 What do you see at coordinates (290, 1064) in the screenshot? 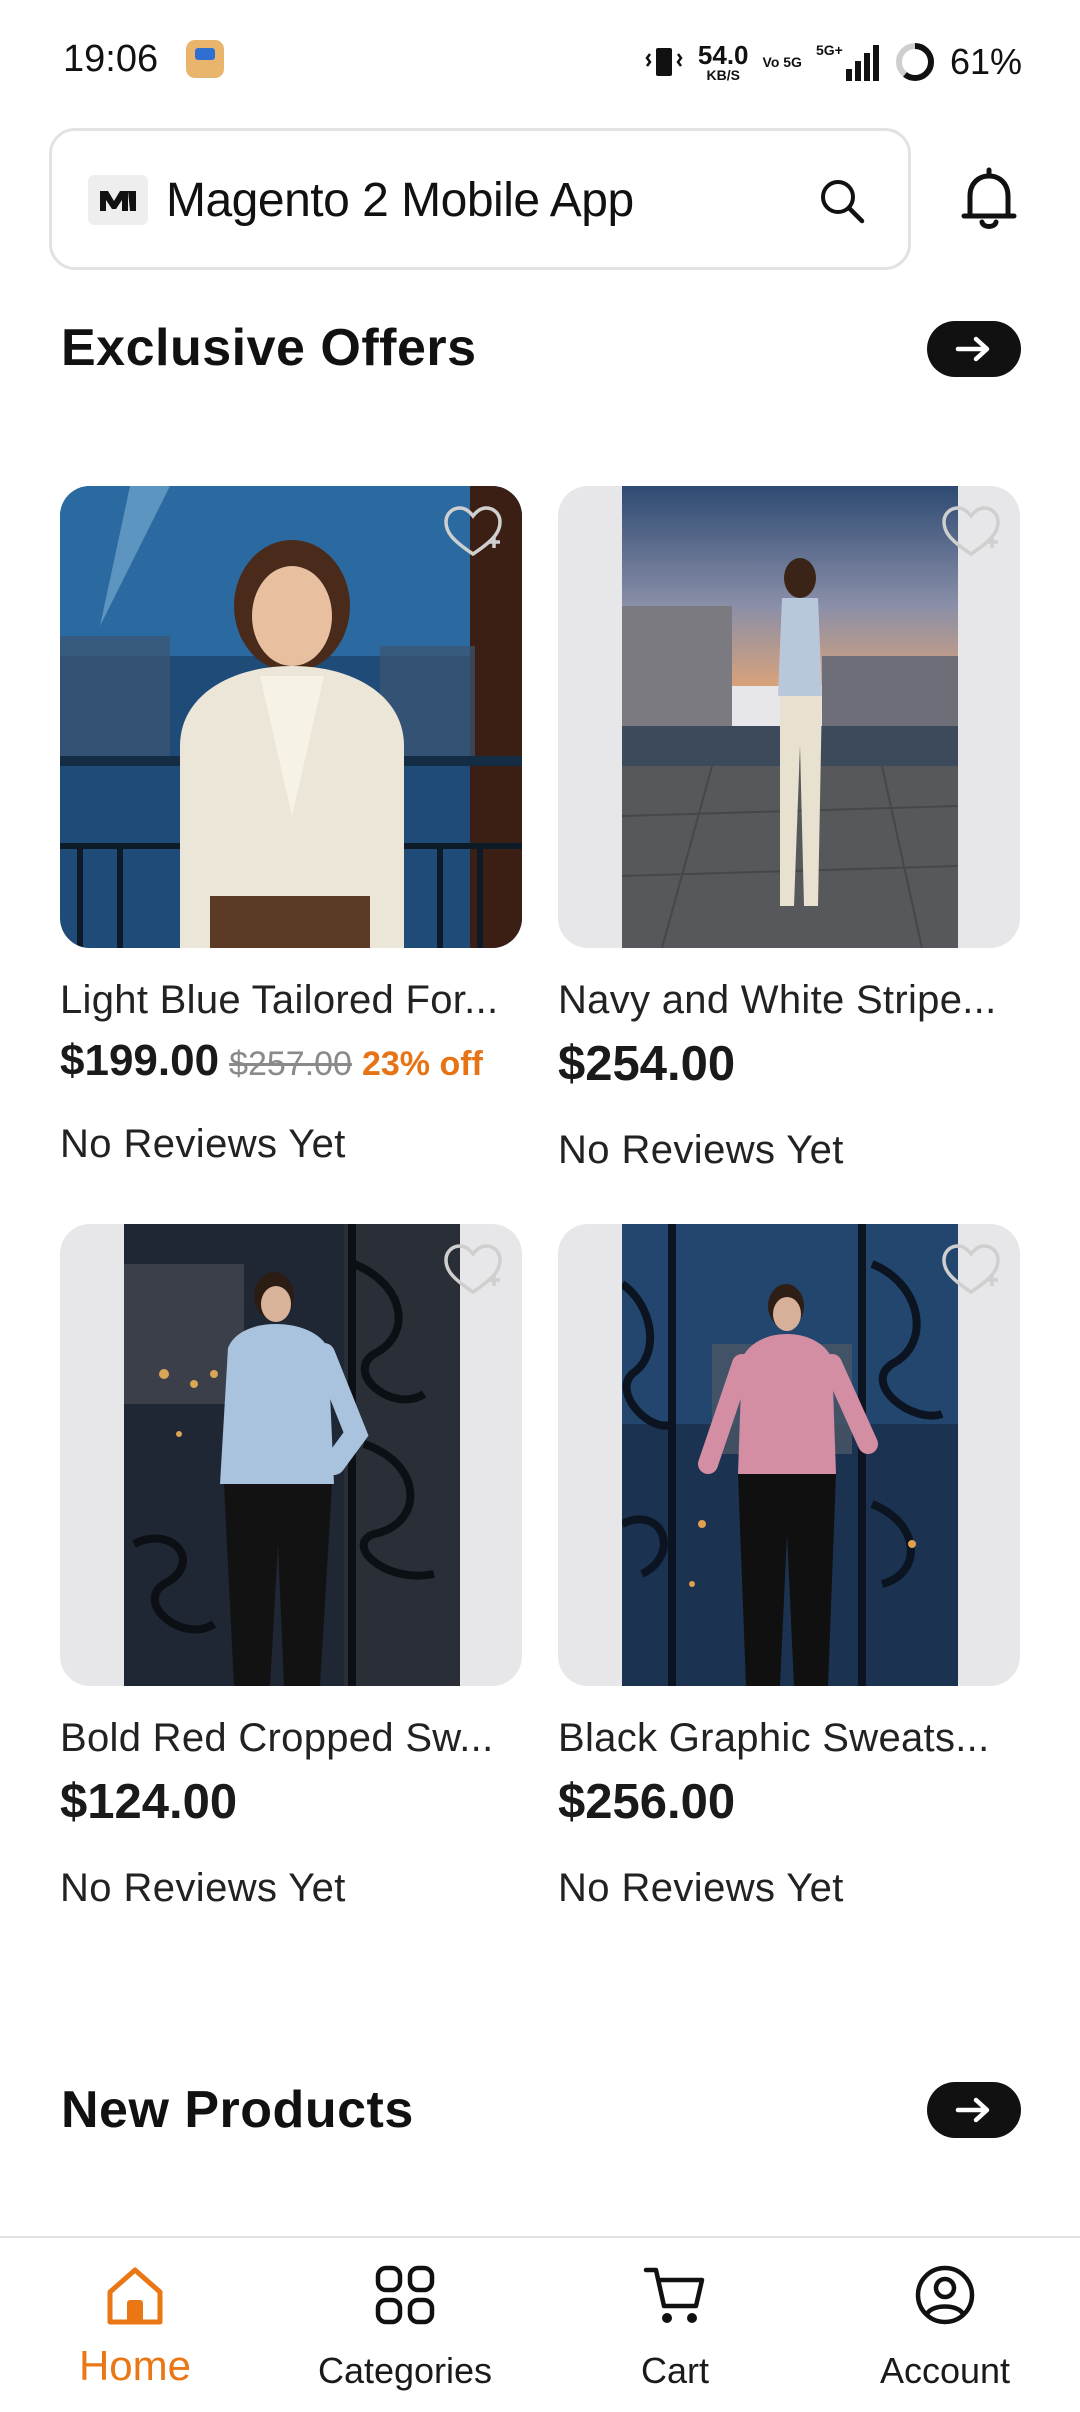
I see `product-old-price: $257.00` at bounding box center [290, 1064].